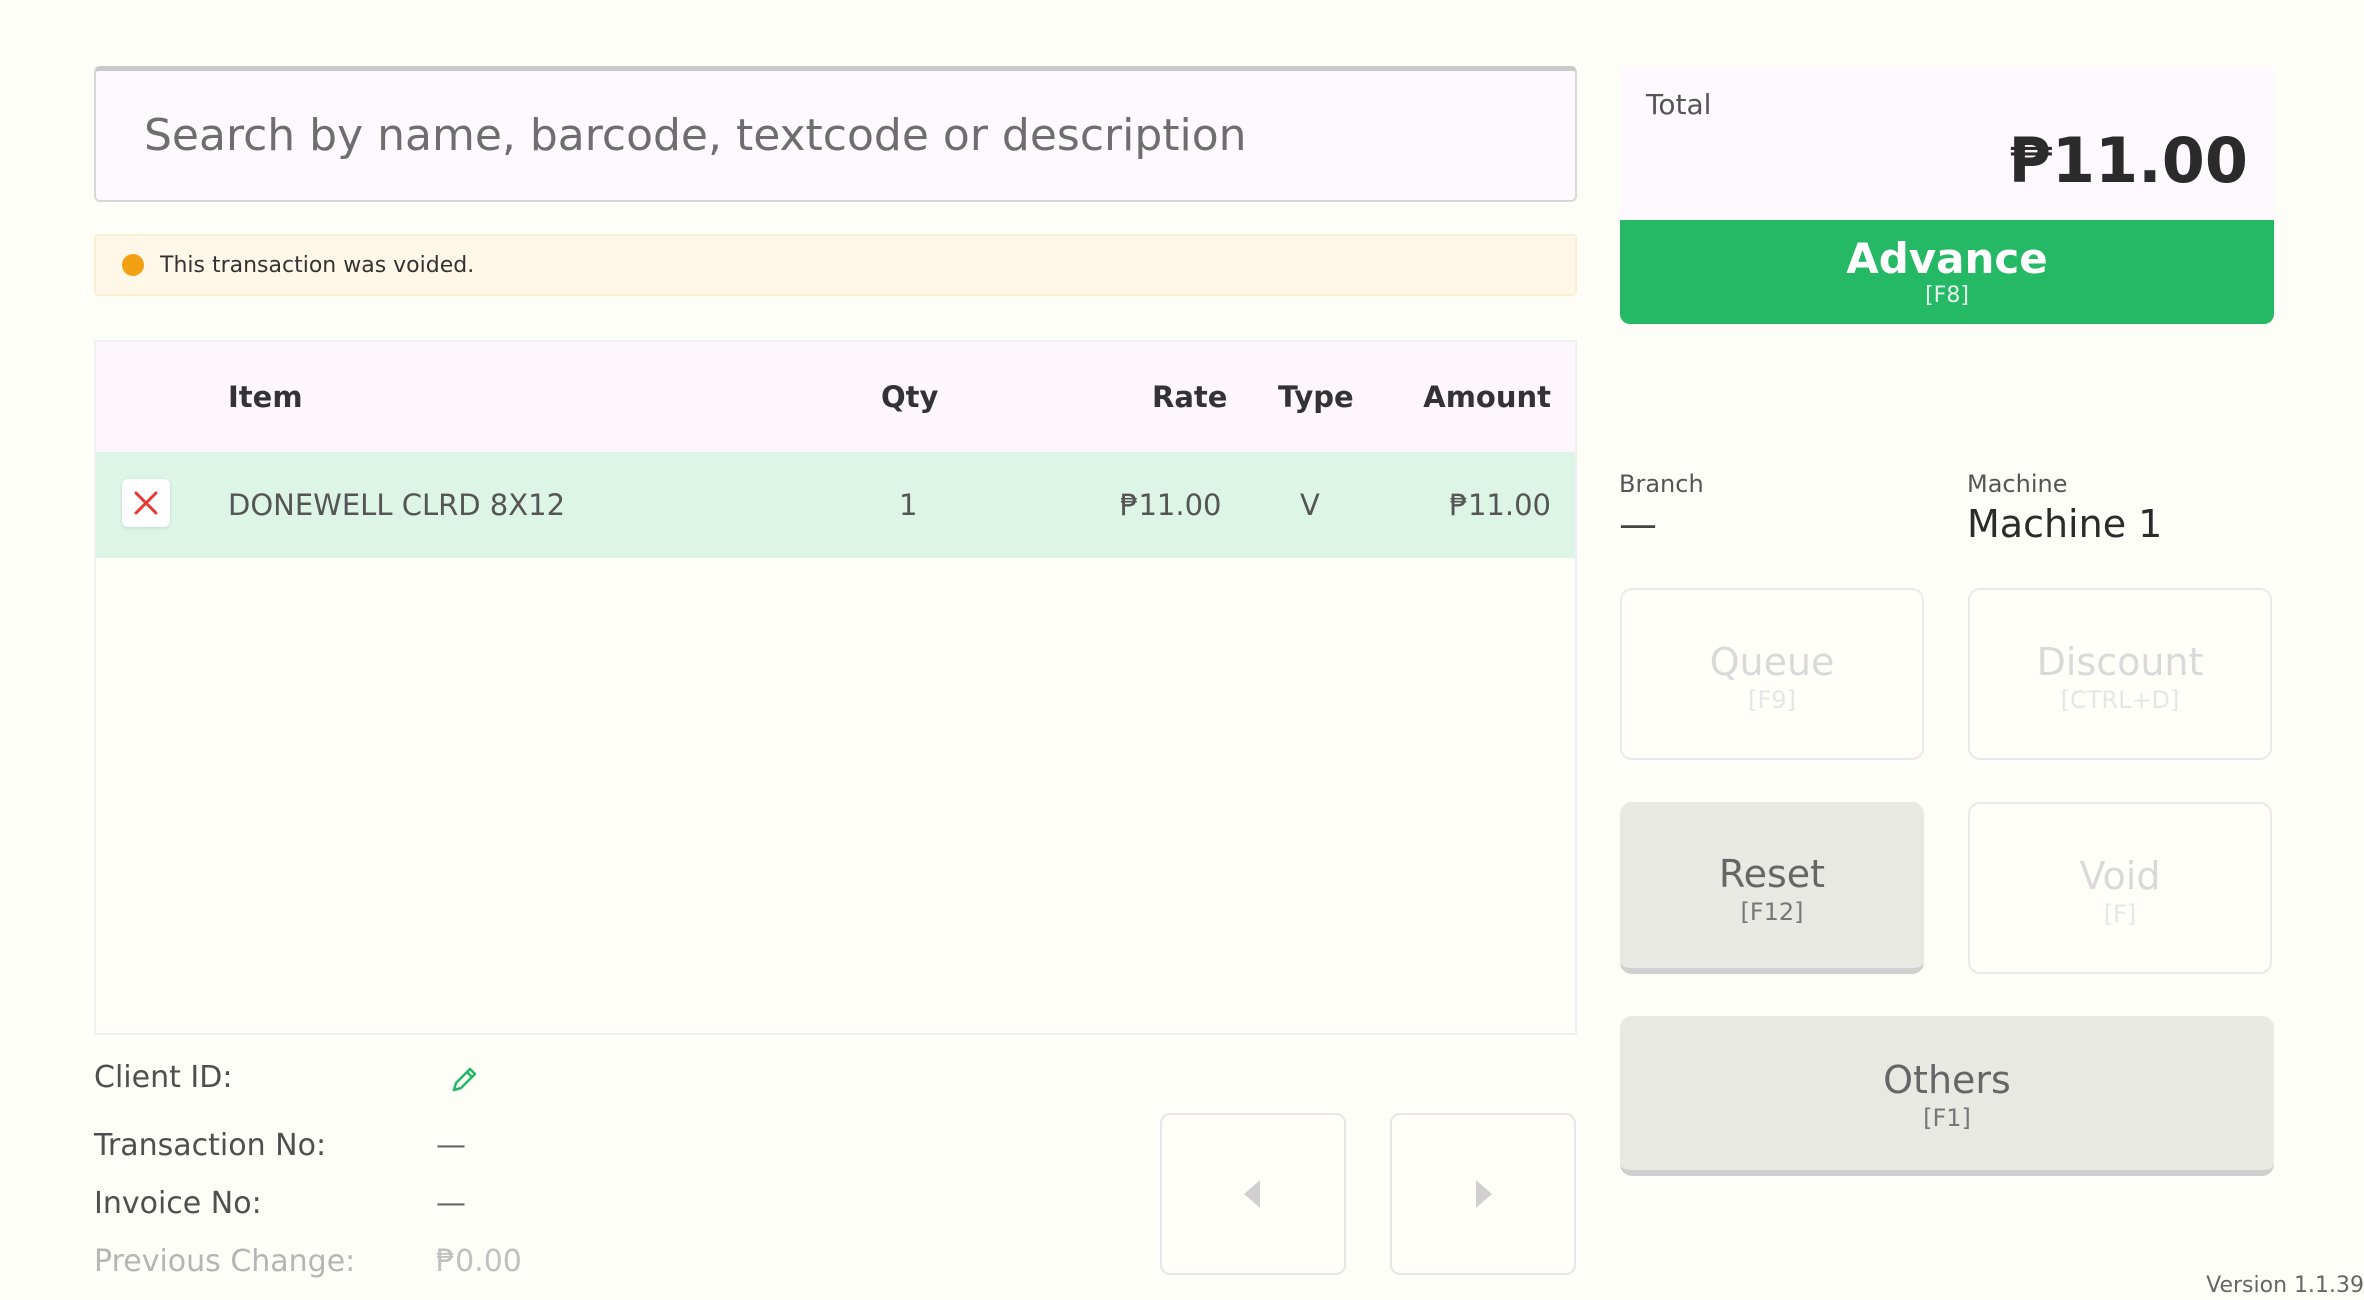 The width and height of the screenshot is (2364, 1300). Describe the element at coordinates (1316, 397) in the screenshot. I see `column-header-type: Type` at that location.